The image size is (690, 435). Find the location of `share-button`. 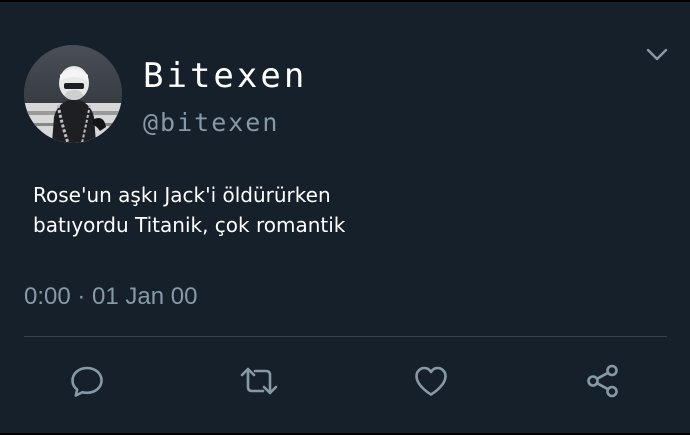

share-button is located at coordinates (603, 381).